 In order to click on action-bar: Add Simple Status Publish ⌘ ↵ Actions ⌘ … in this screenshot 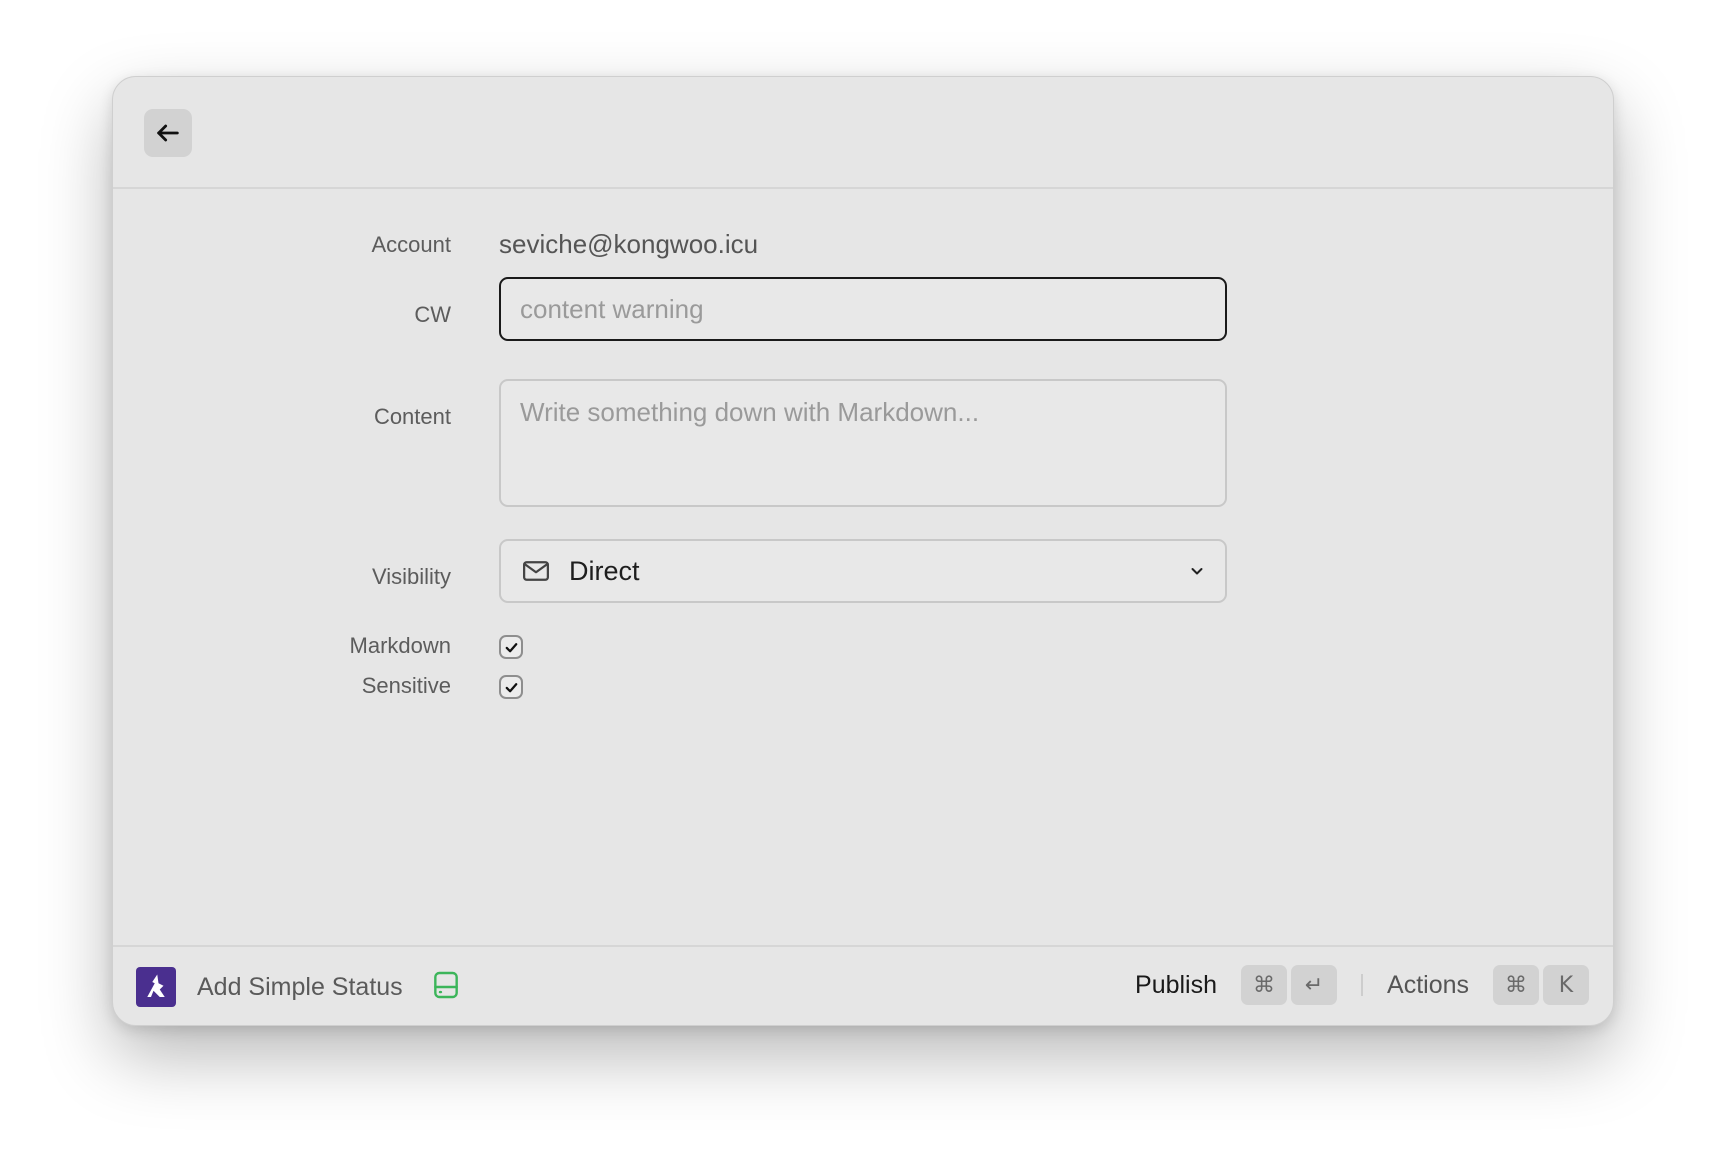, I will do `click(863, 985)`.